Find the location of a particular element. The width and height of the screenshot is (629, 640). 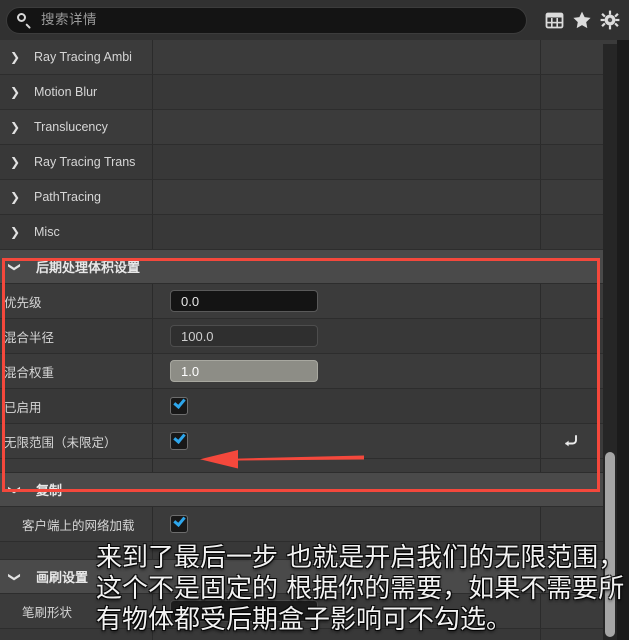

reset-to-default-button is located at coordinates (570, 441).